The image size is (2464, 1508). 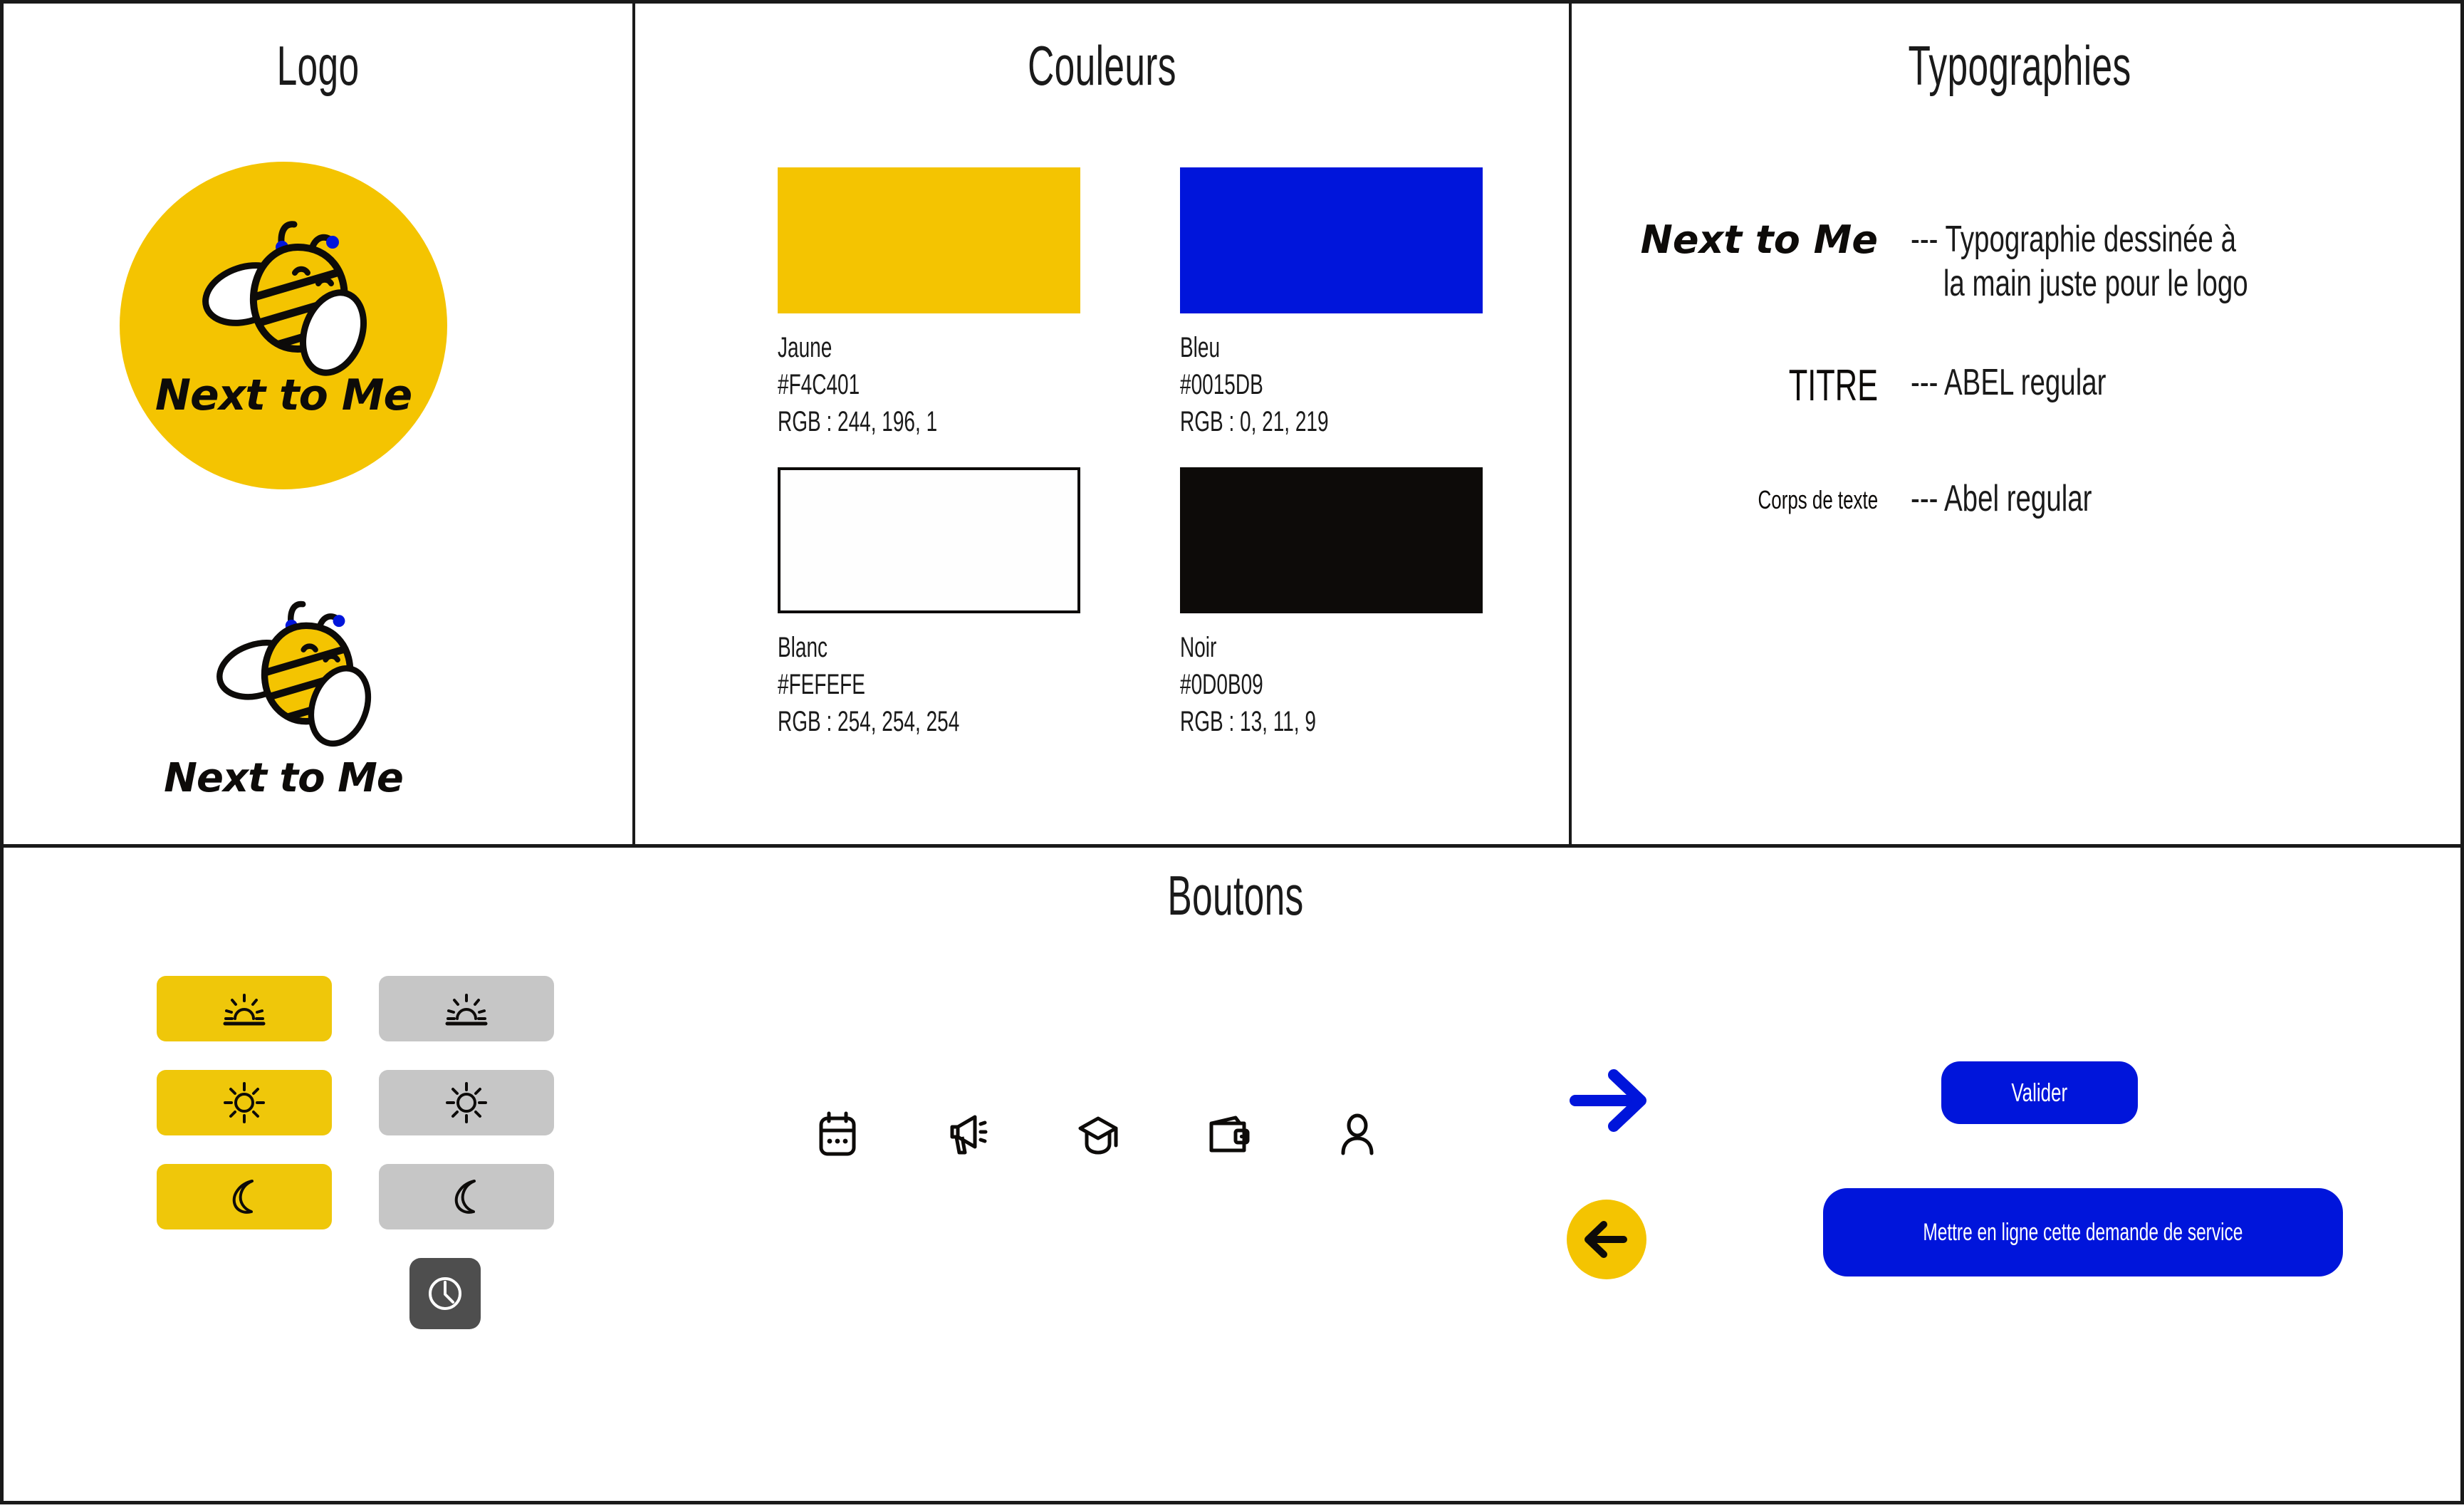 I want to click on typography-note-line1: --- Abel regular, so click(x=2001, y=498).